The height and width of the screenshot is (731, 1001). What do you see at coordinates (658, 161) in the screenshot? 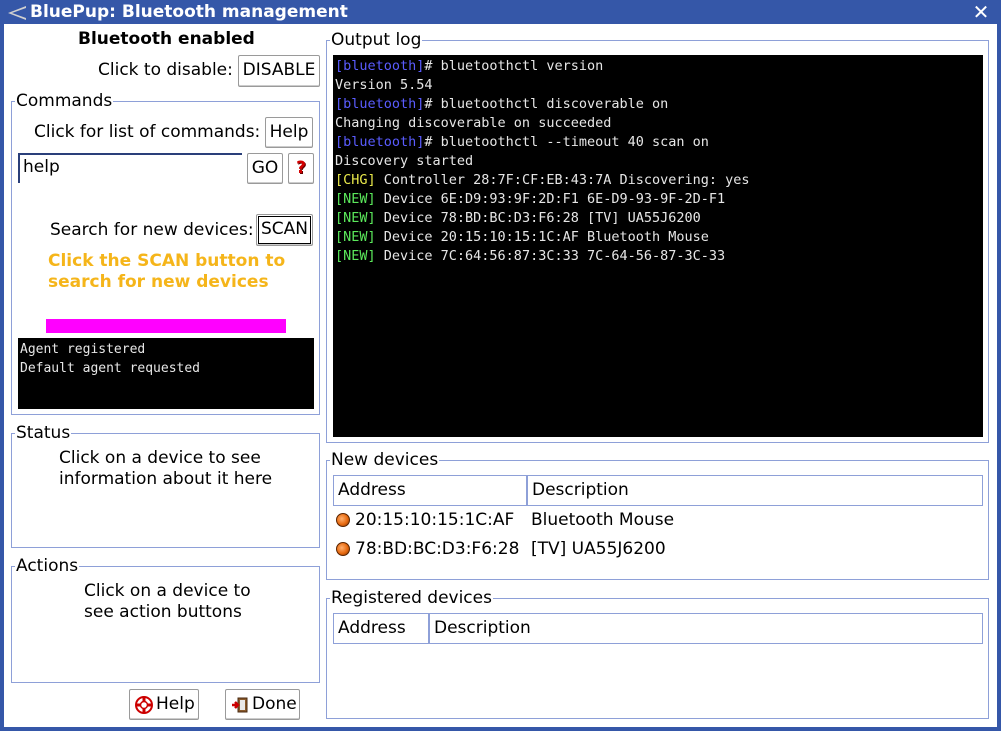
I see `output-log-line: Discovery started` at bounding box center [658, 161].